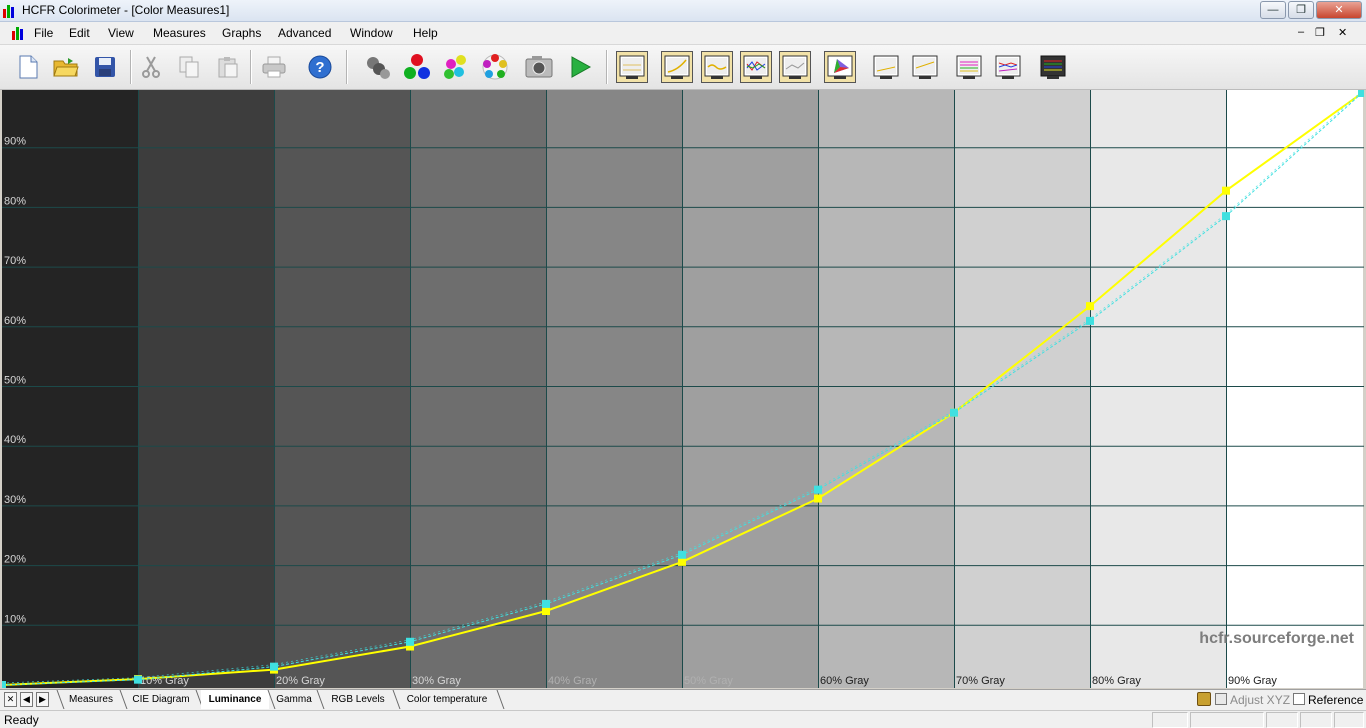 This screenshot has height=728, width=1366. What do you see at coordinates (19, 33) in the screenshot?
I see `document-icon` at bounding box center [19, 33].